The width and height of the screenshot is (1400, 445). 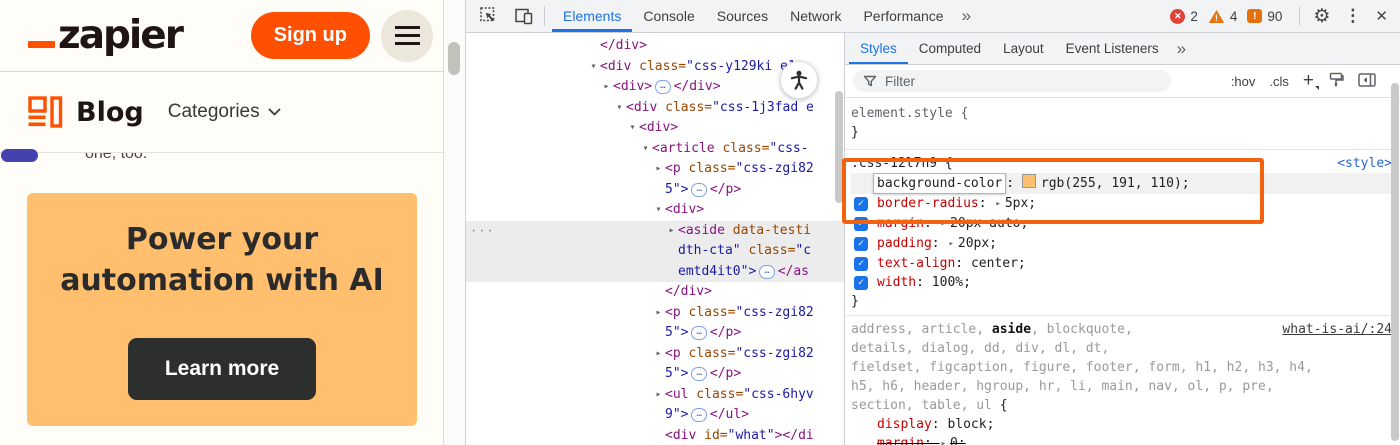 What do you see at coordinates (799, 80) in the screenshot?
I see `accessibility-widget-button` at bounding box center [799, 80].